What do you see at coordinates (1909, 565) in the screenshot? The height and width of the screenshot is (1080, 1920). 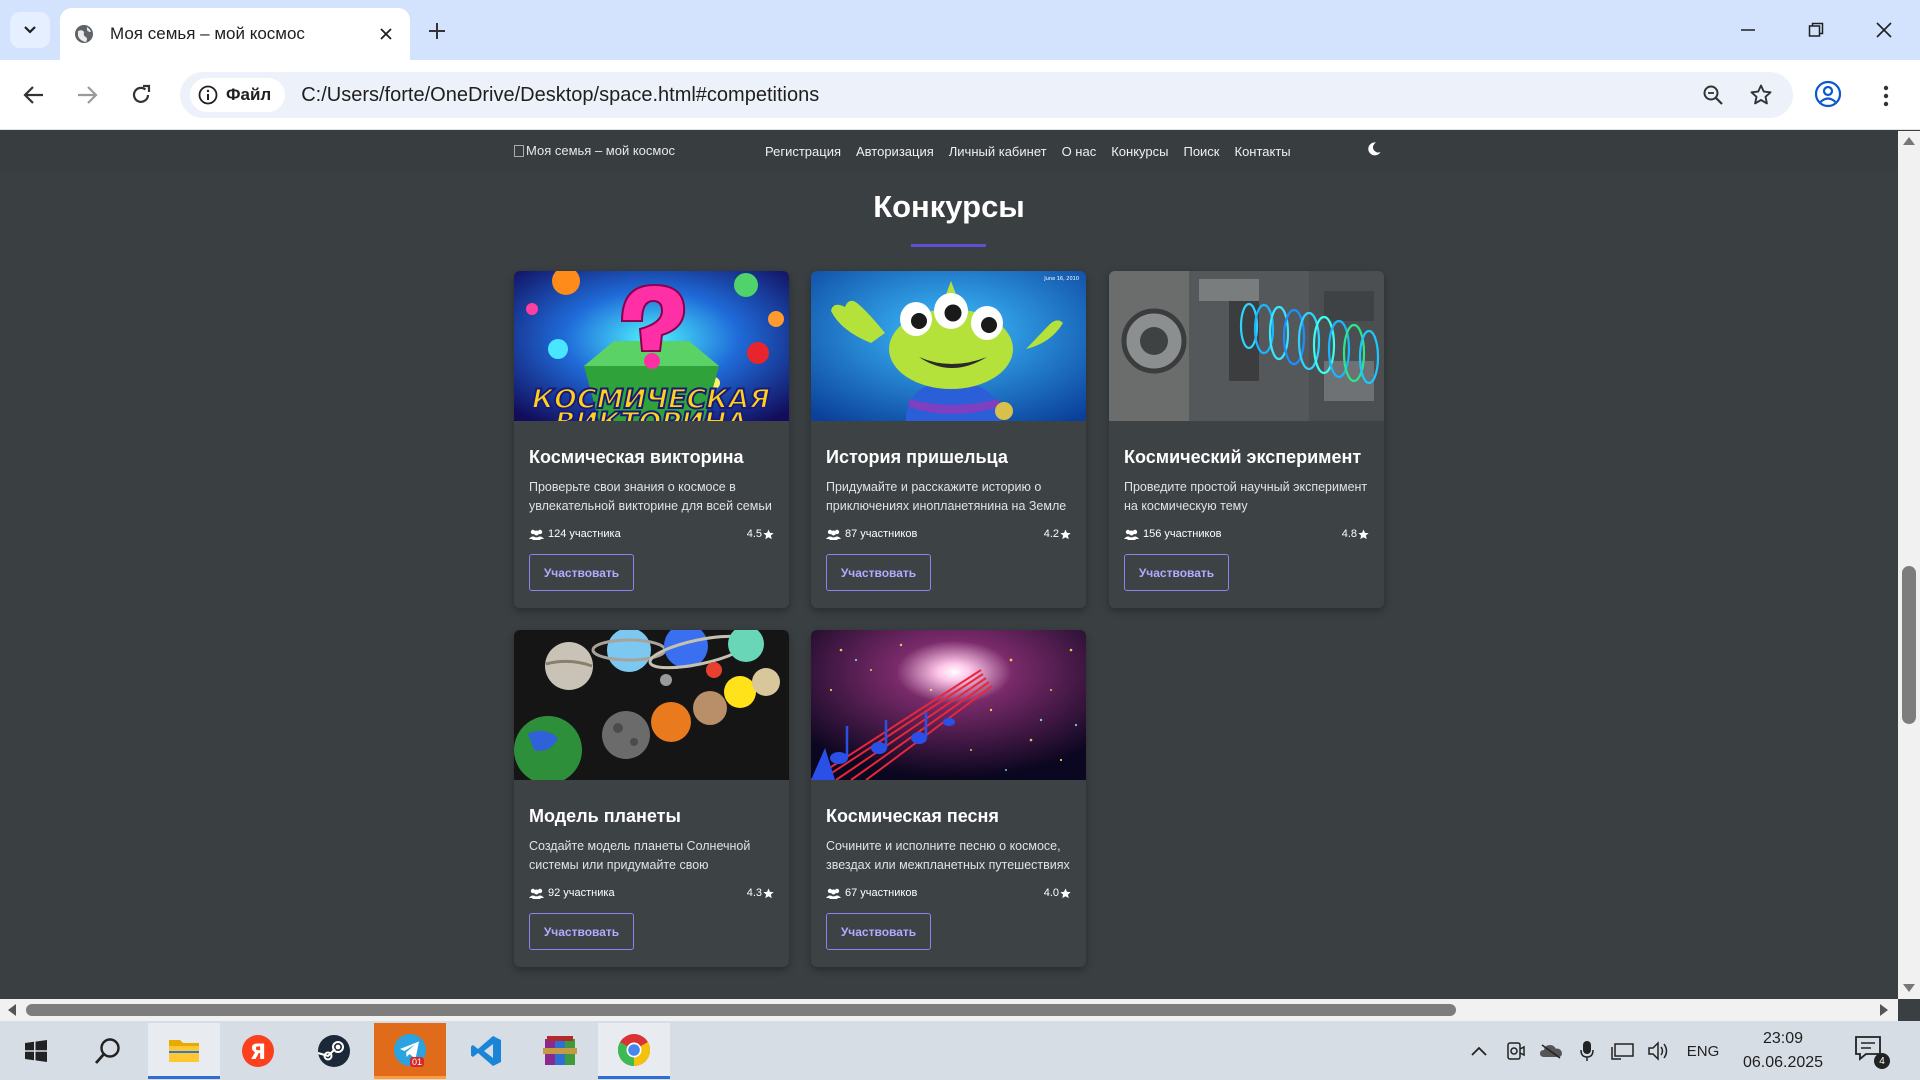 I see `vertical-scrollbar` at bounding box center [1909, 565].